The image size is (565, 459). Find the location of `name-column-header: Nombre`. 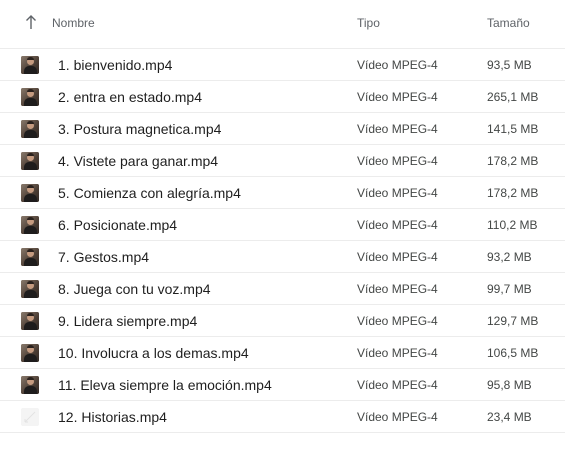

name-column-header: Nombre is located at coordinates (73, 23).